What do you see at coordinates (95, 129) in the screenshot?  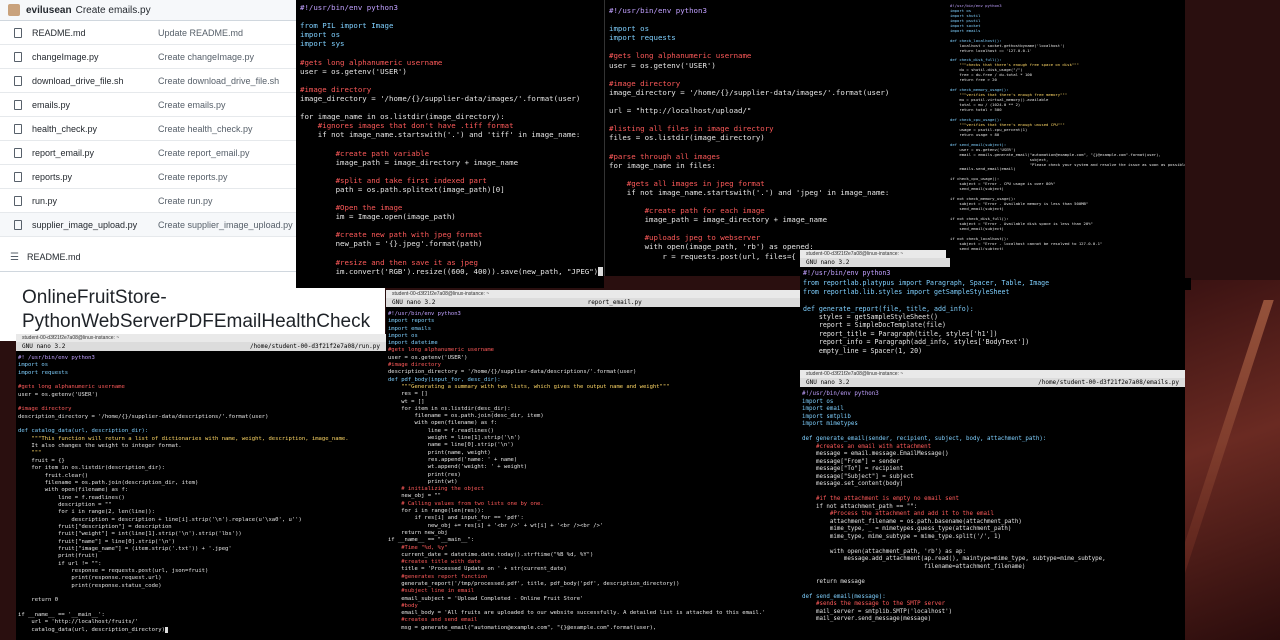 I see `file-name-link: health_check.py` at bounding box center [95, 129].